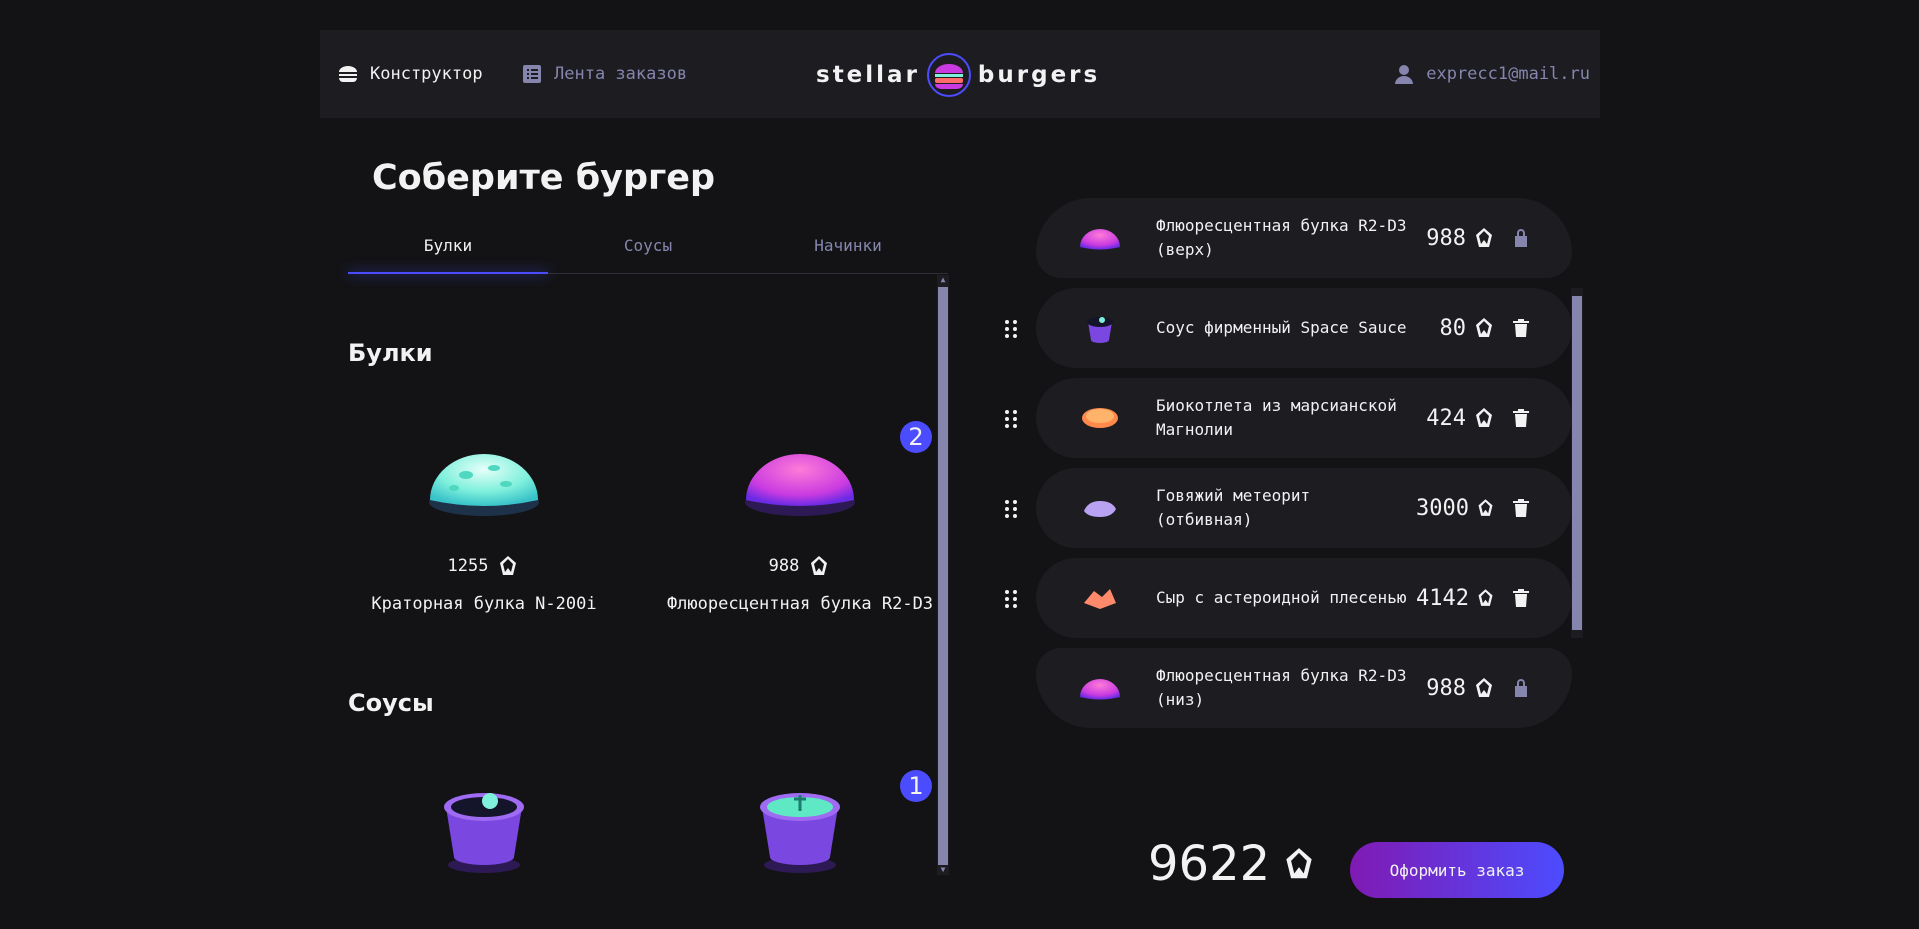 The image size is (1919, 929). What do you see at coordinates (468, 566) in the screenshot?
I see `ingredient-price: 1255` at bounding box center [468, 566].